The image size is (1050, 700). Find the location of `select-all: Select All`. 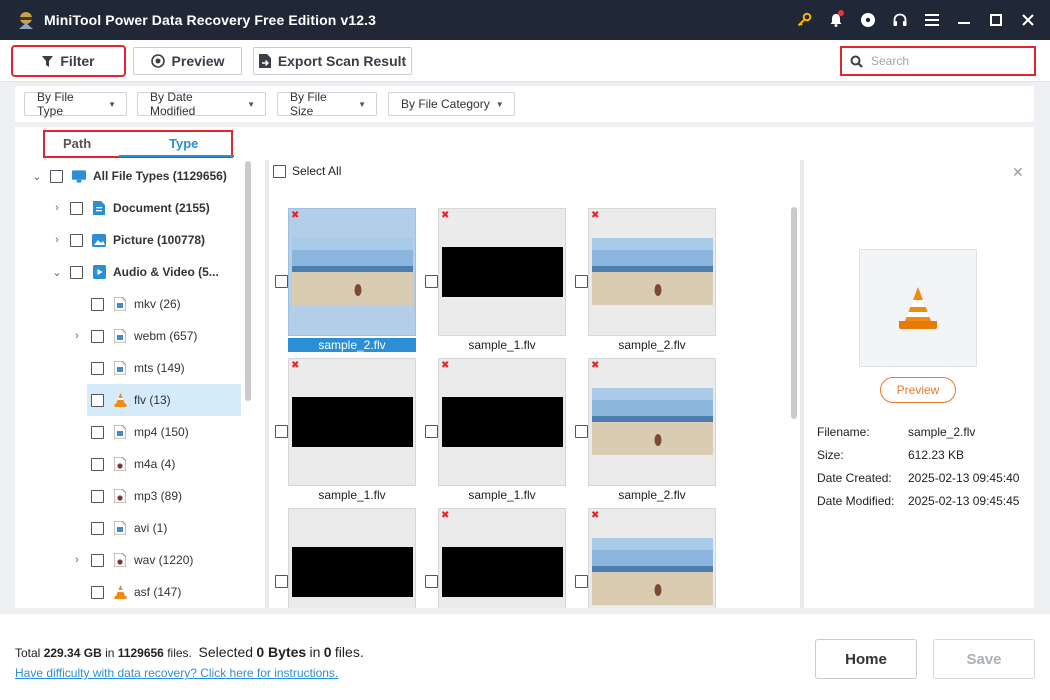

select-all: Select All is located at coordinates (307, 171).